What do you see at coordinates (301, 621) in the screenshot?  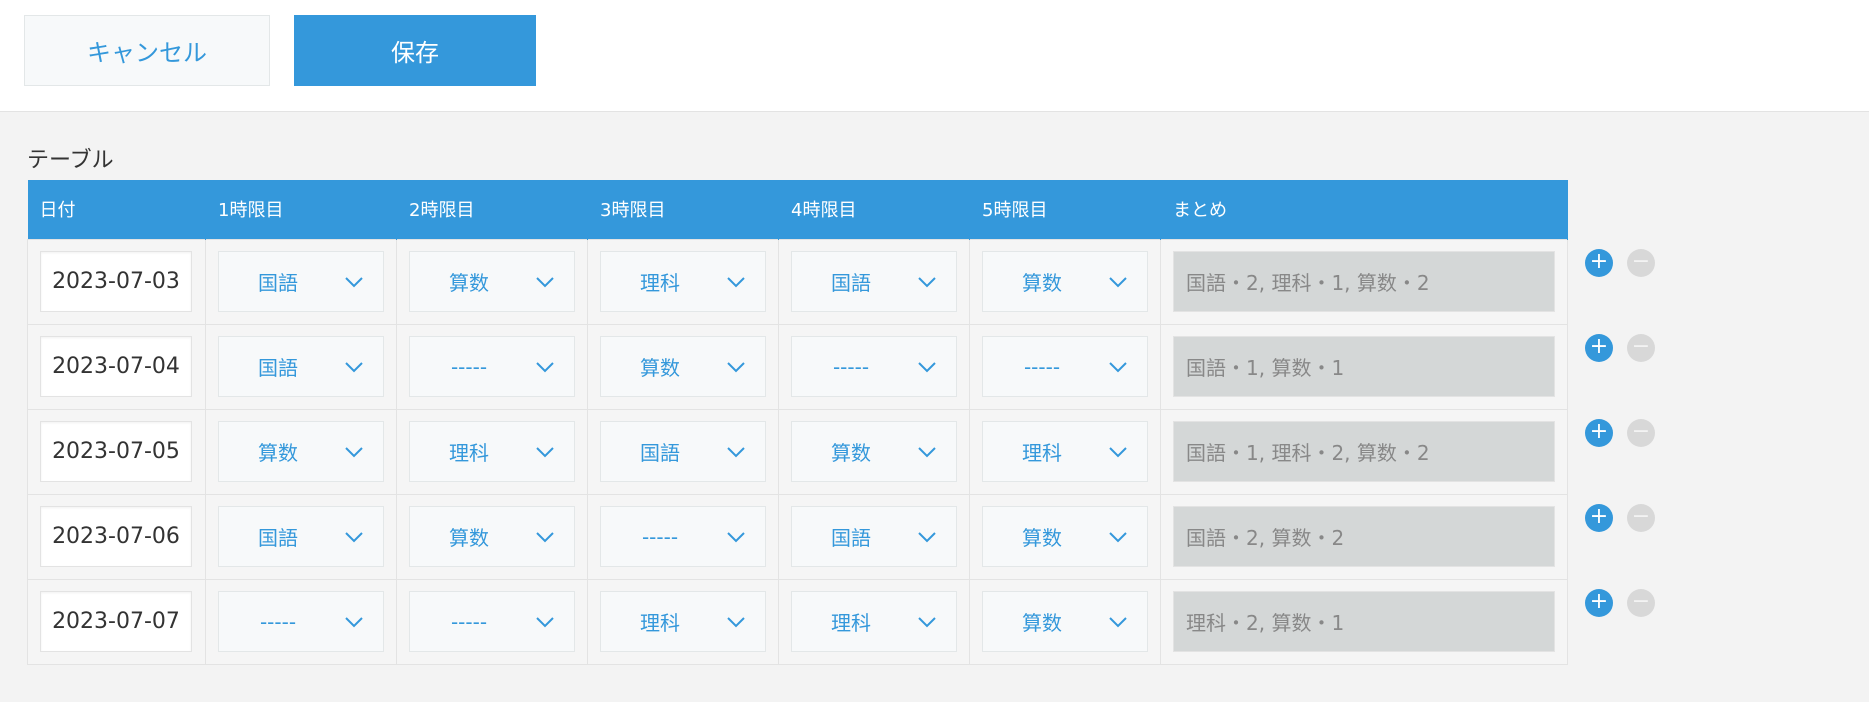 I see `period-1-select: -----` at bounding box center [301, 621].